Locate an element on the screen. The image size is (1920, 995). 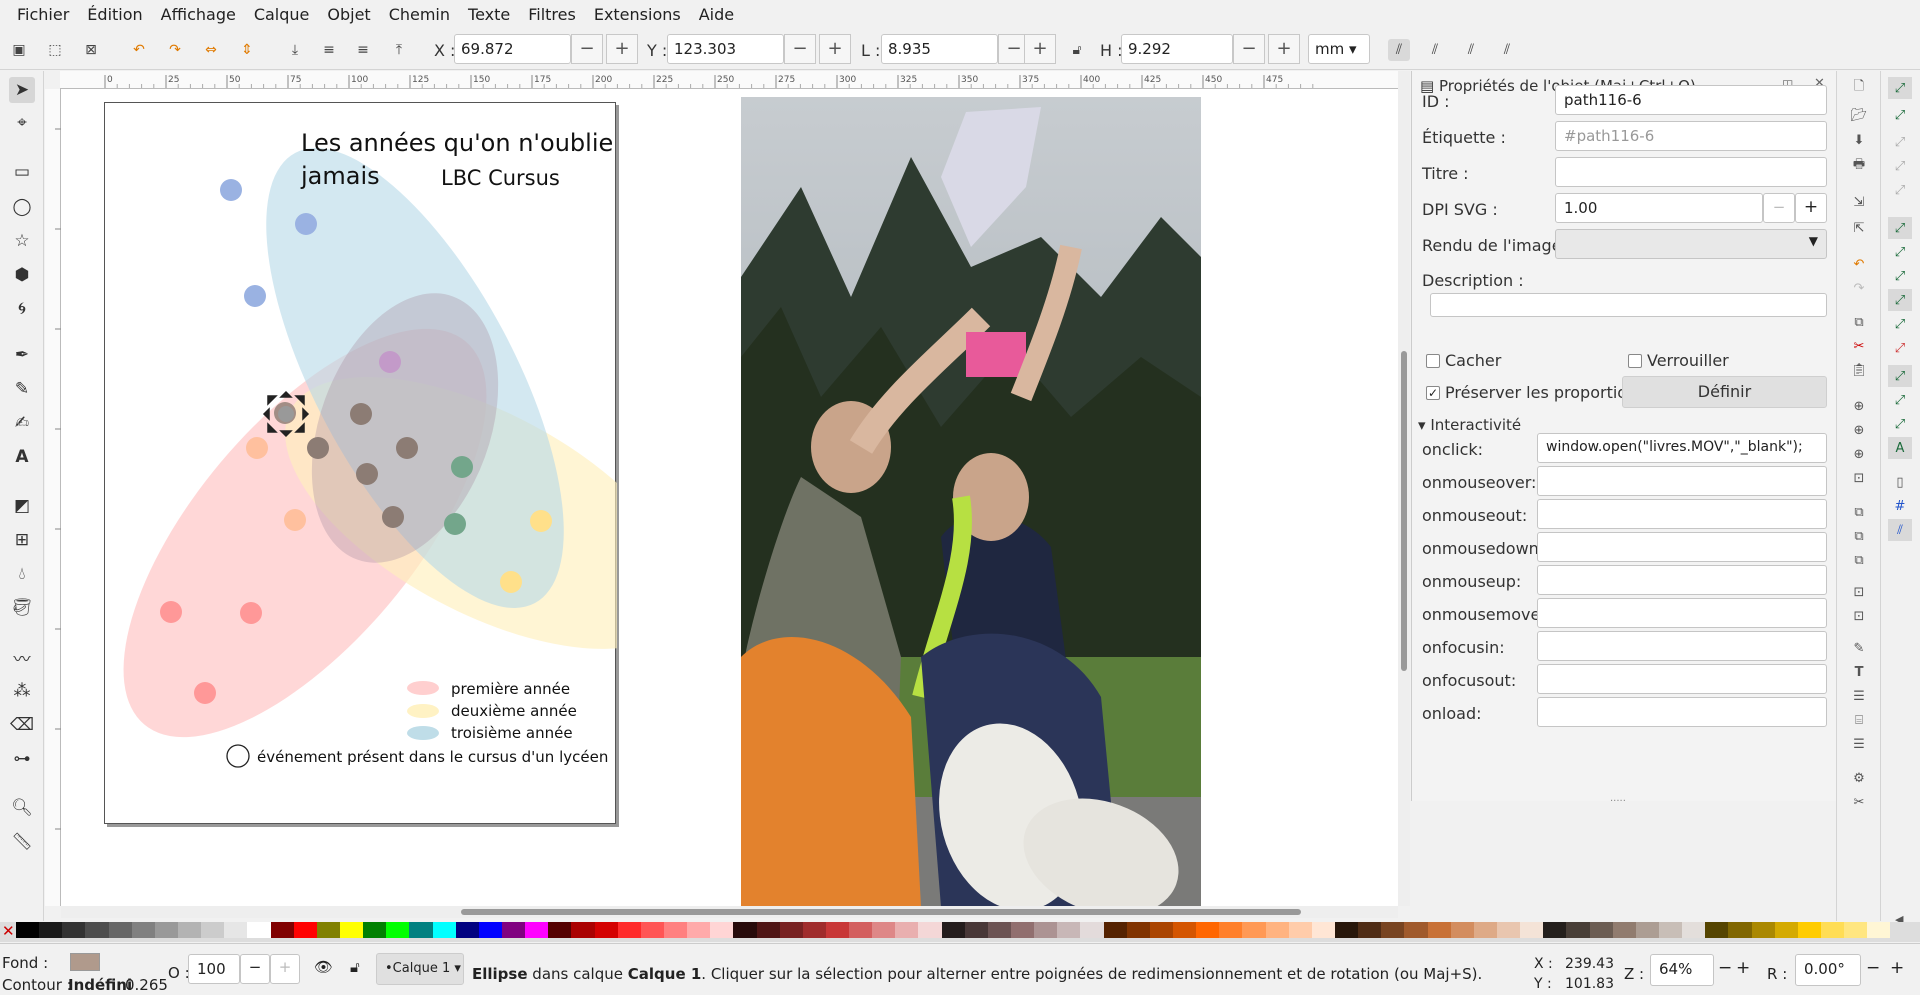
deselect-icon: ⊠ is located at coordinates (91, 50).